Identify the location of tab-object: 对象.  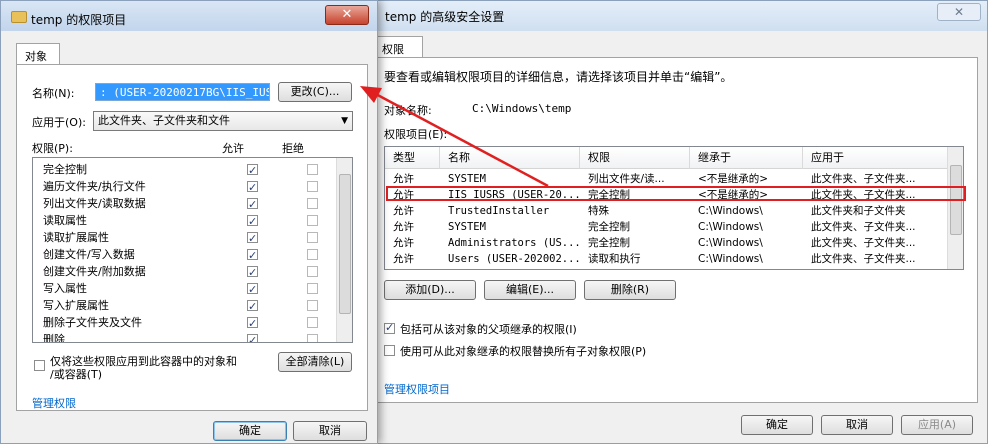
(38, 54).